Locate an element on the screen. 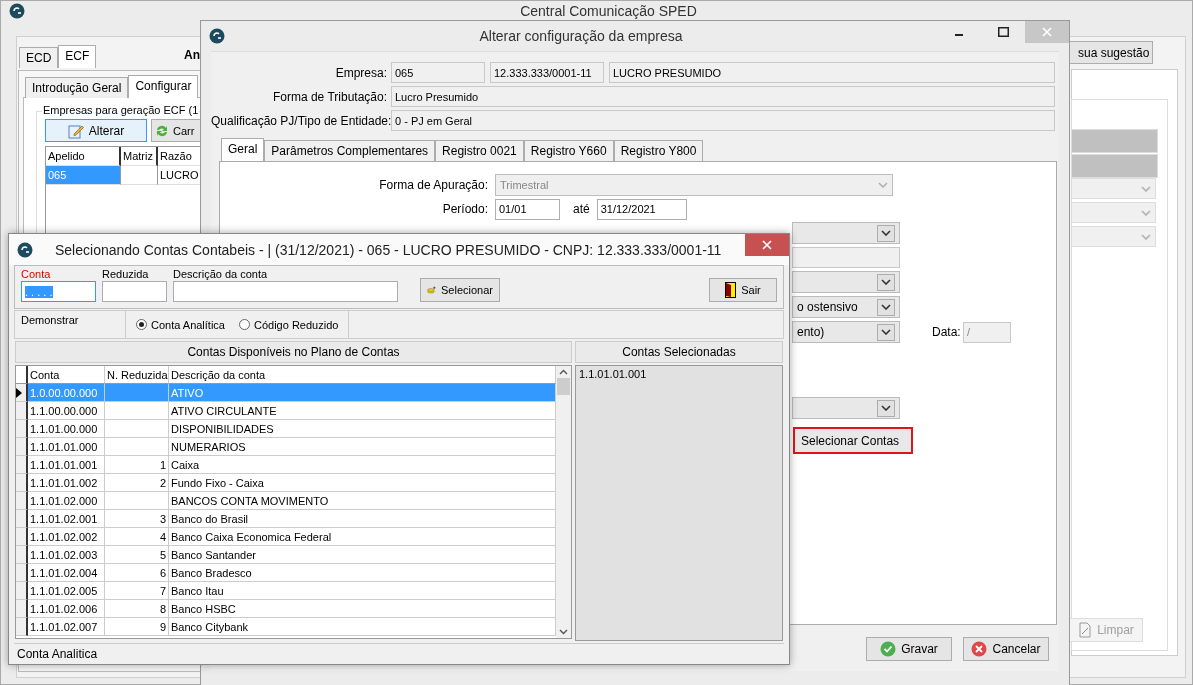  tab: Introdução Geral is located at coordinates (77, 87).